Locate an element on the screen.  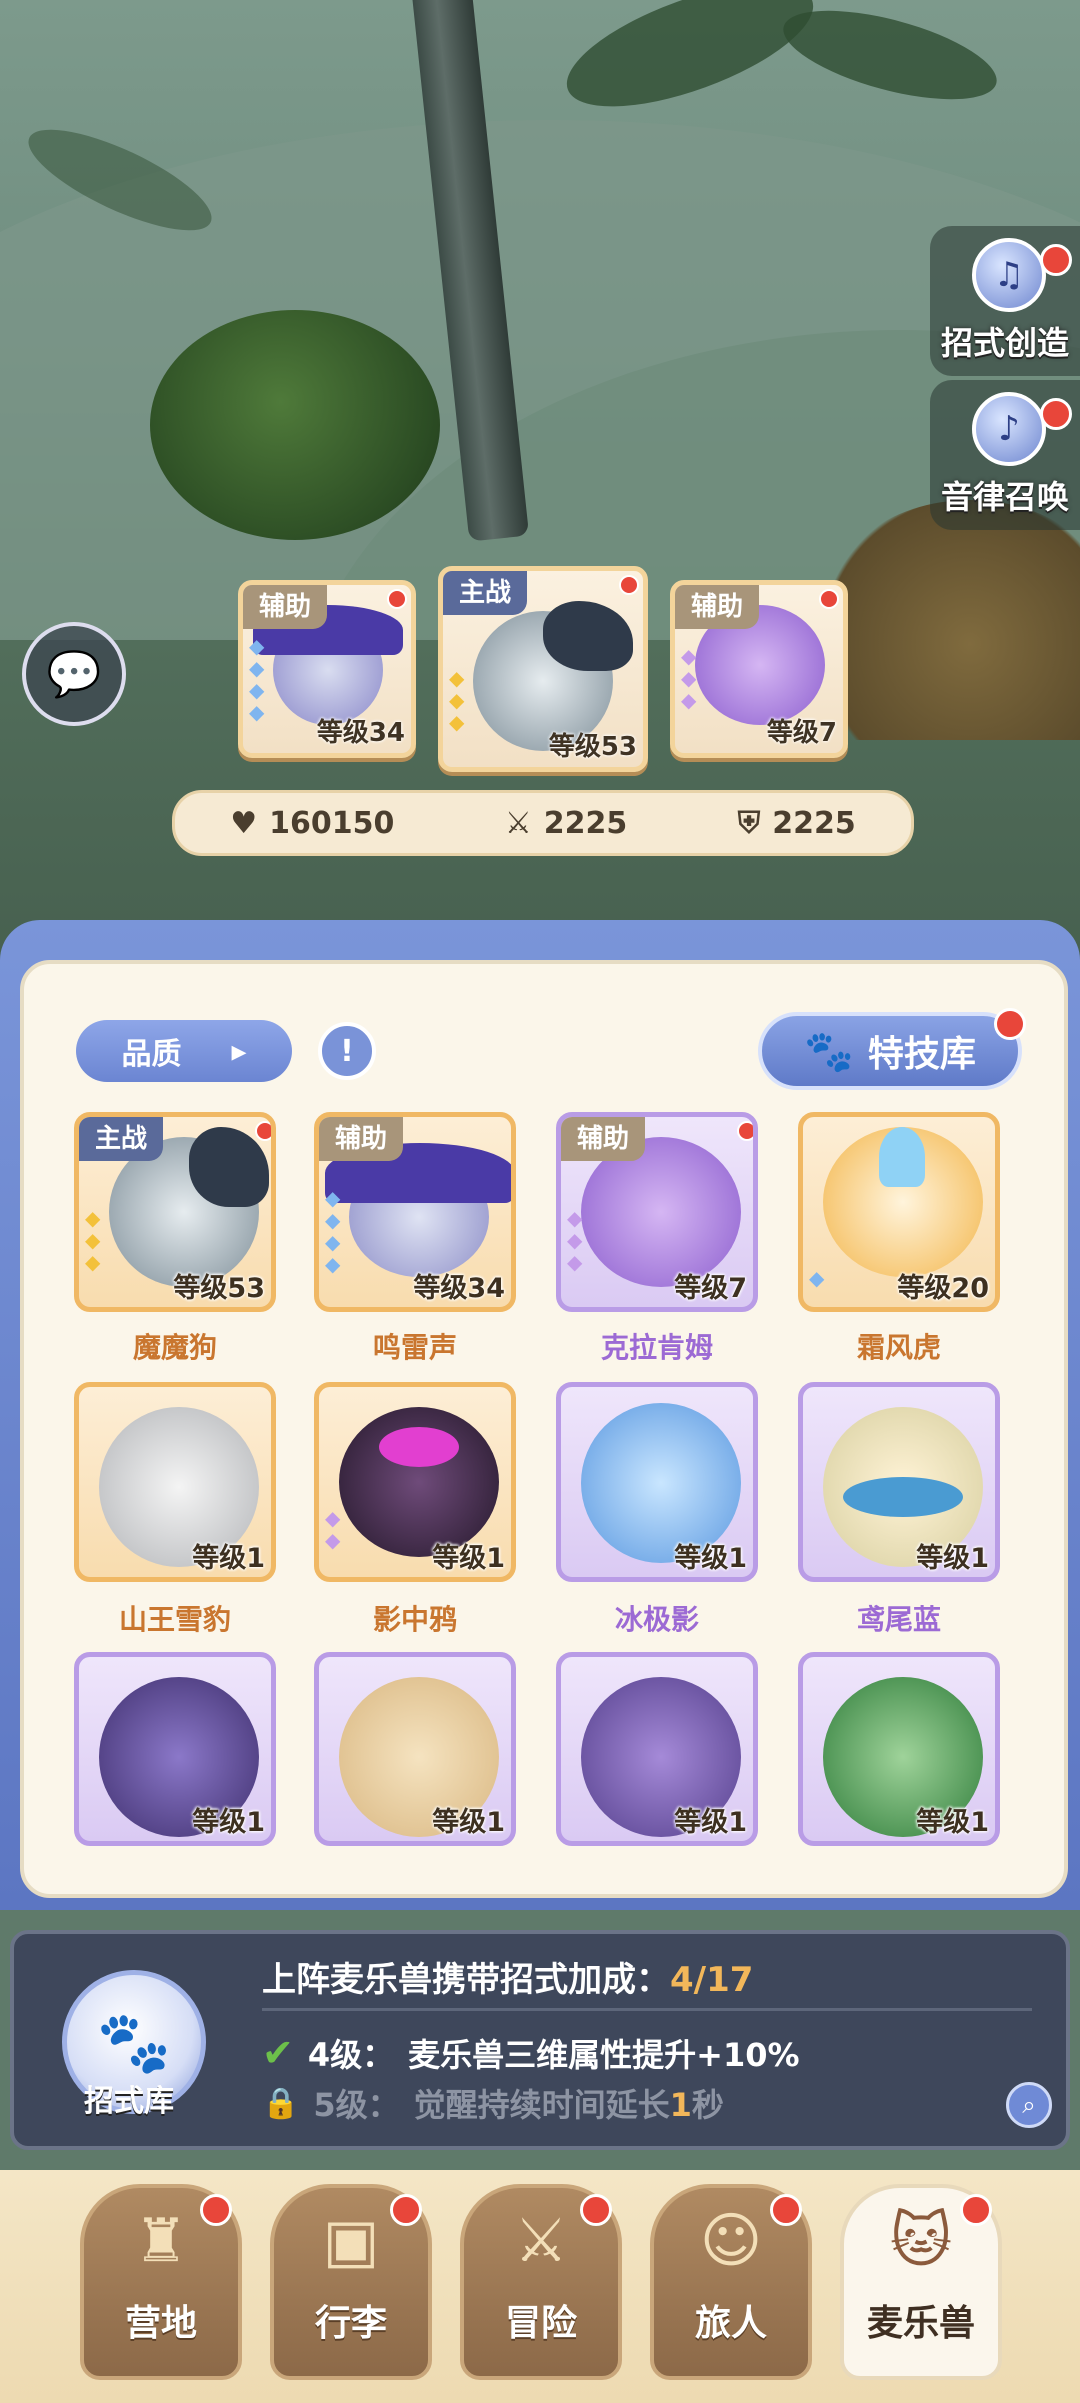
bonus-tier-unlocked: ✔ 4级： 麦乐兽三维属性提升+10% is located at coordinates (531, 2053).